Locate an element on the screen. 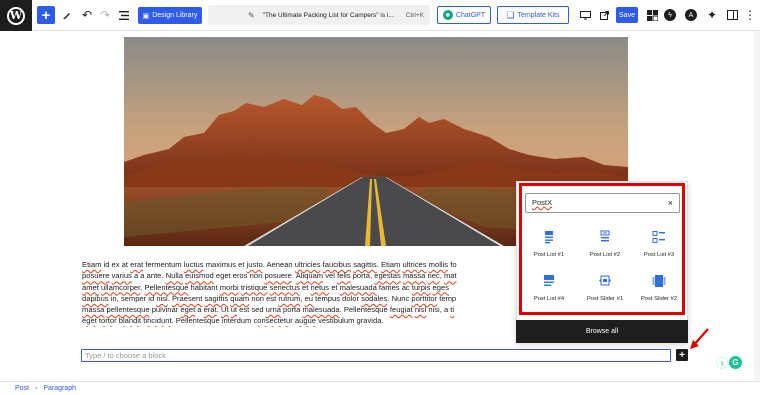 The height and width of the screenshot is (395, 760). paragraph-text: porta, is located at coordinates (362, 276).